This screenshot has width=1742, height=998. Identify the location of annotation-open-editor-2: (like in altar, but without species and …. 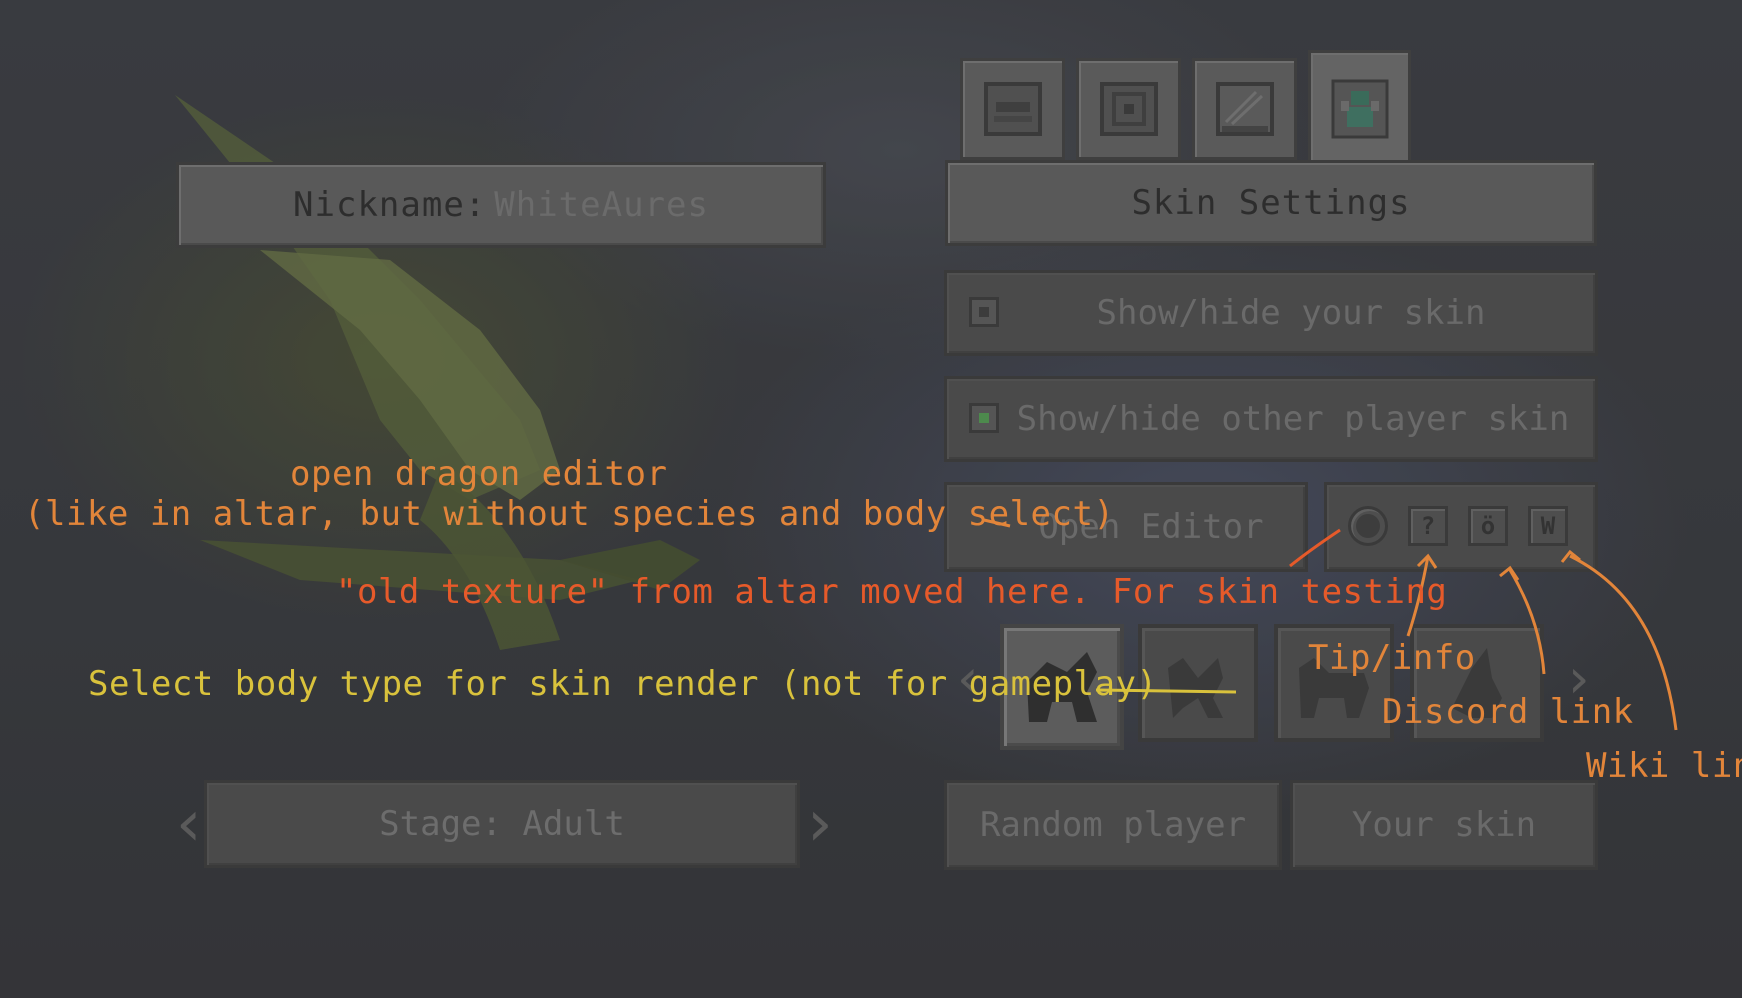
(569, 514).